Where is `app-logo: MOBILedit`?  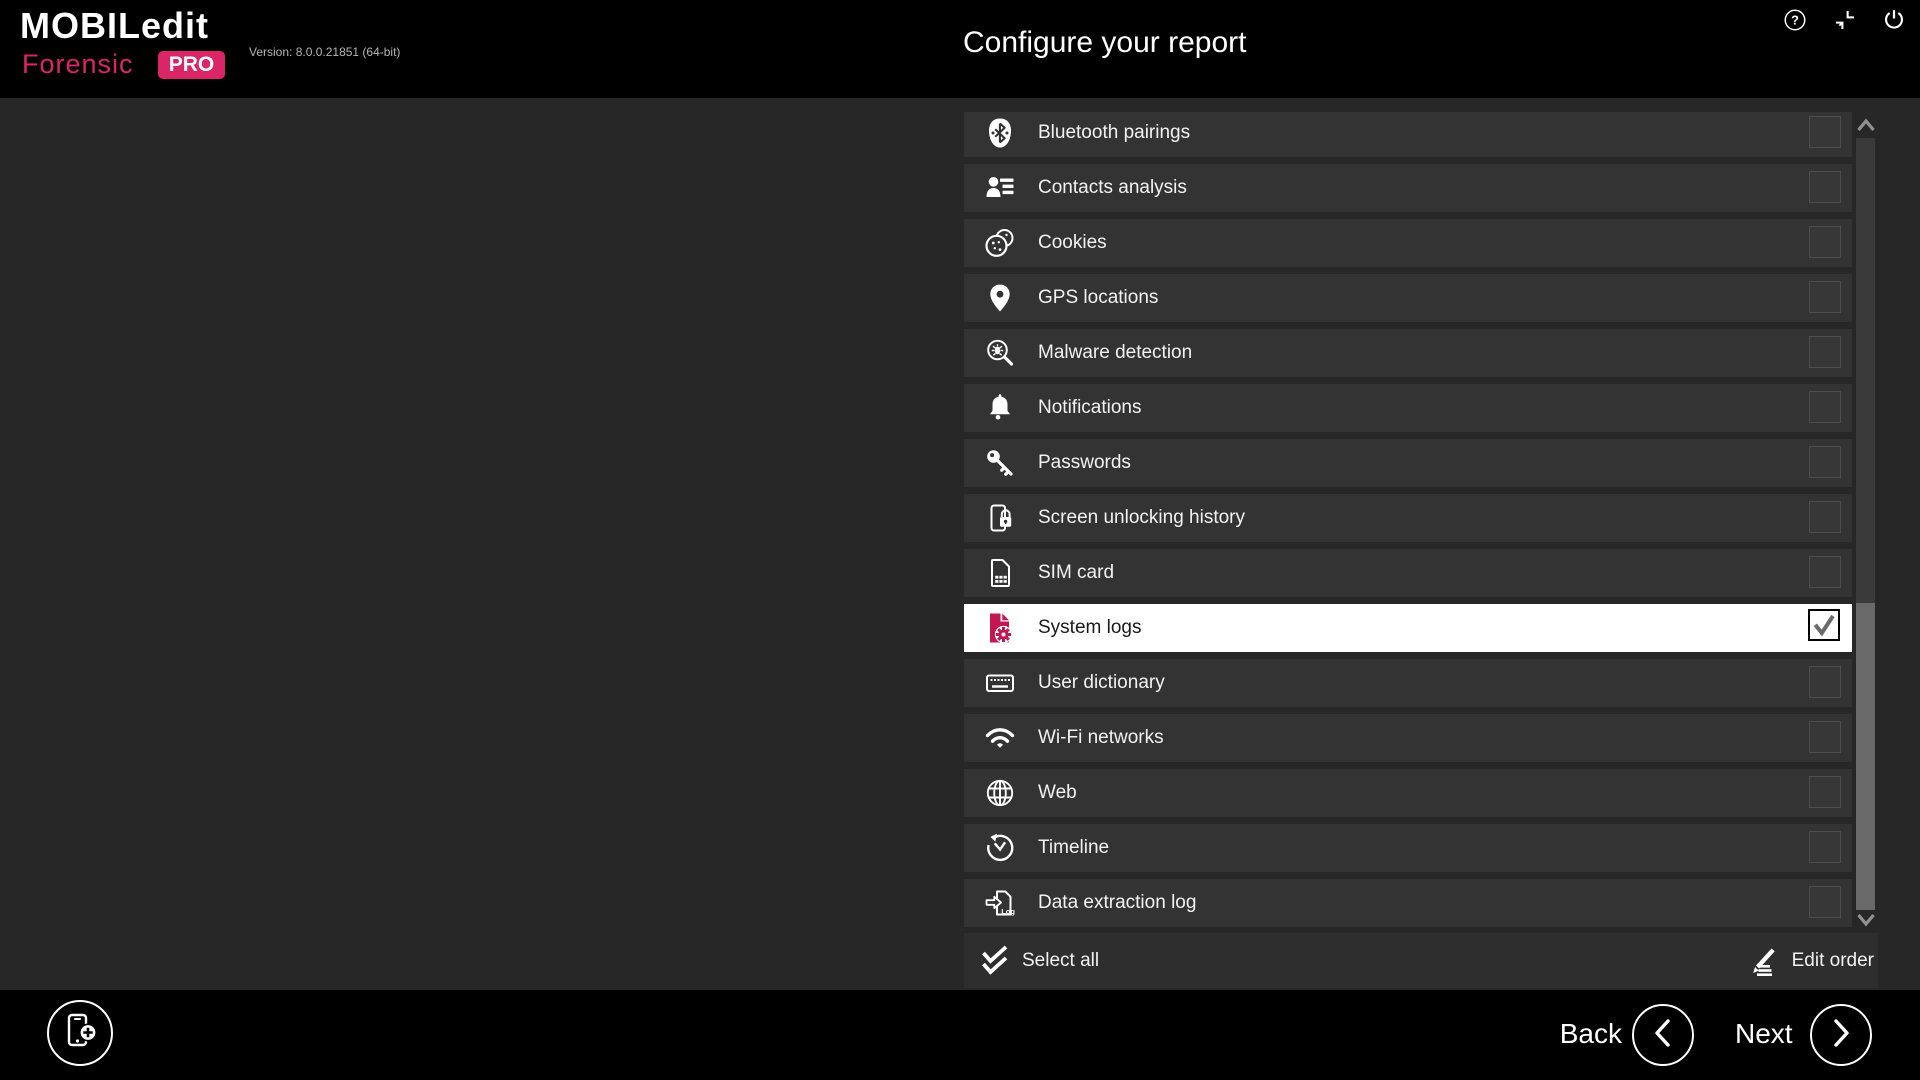
app-logo: MOBILedit is located at coordinates (114, 25).